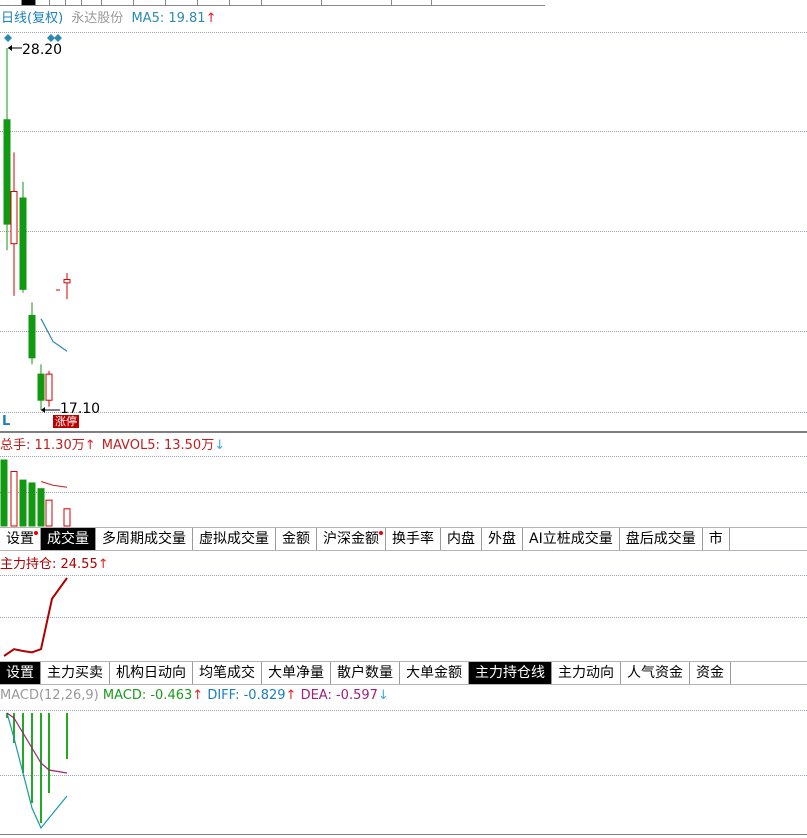 This screenshot has height=838, width=807. I want to click on diff-arrow: ↑, so click(291, 695).